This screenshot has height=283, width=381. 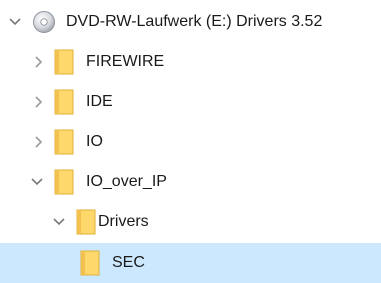 What do you see at coordinates (99, 101) in the screenshot?
I see `tree-item-label: IDE` at bounding box center [99, 101].